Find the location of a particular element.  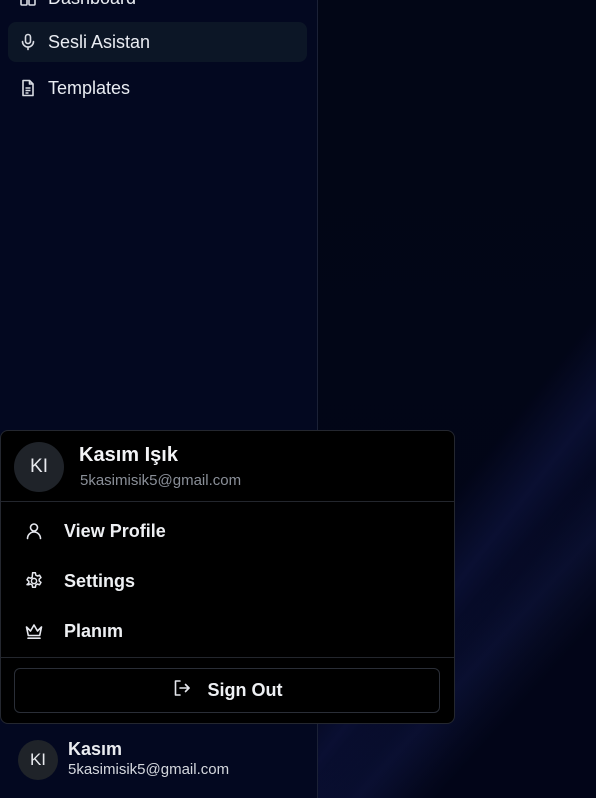

footer-user-name: Kasım is located at coordinates (95, 749).